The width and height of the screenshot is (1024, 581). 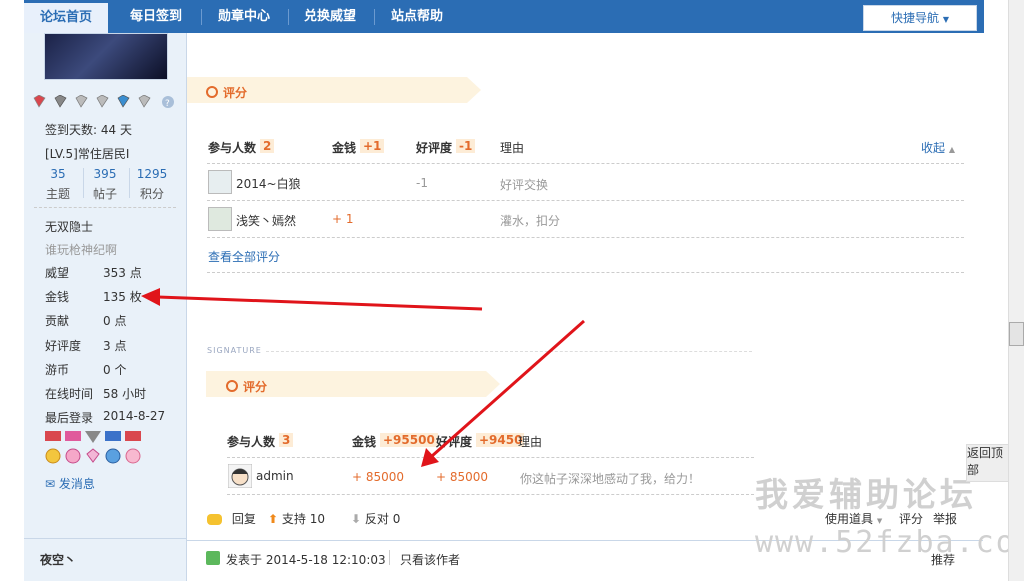 What do you see at coordinates (363, 377) in the screenshot?
I see `annotation-arrows` at bounding box center [363, 377].